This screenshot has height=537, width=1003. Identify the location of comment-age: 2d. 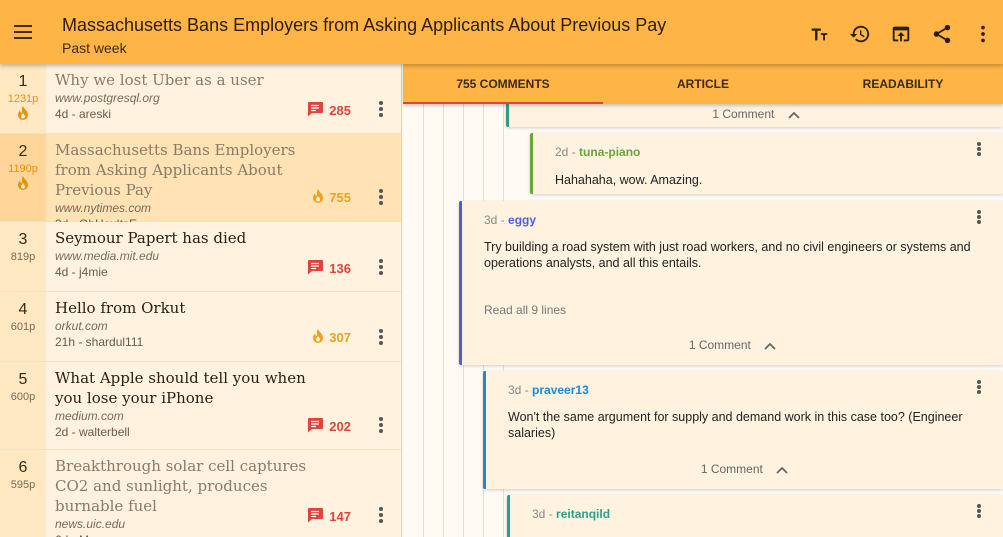
(562, 152).